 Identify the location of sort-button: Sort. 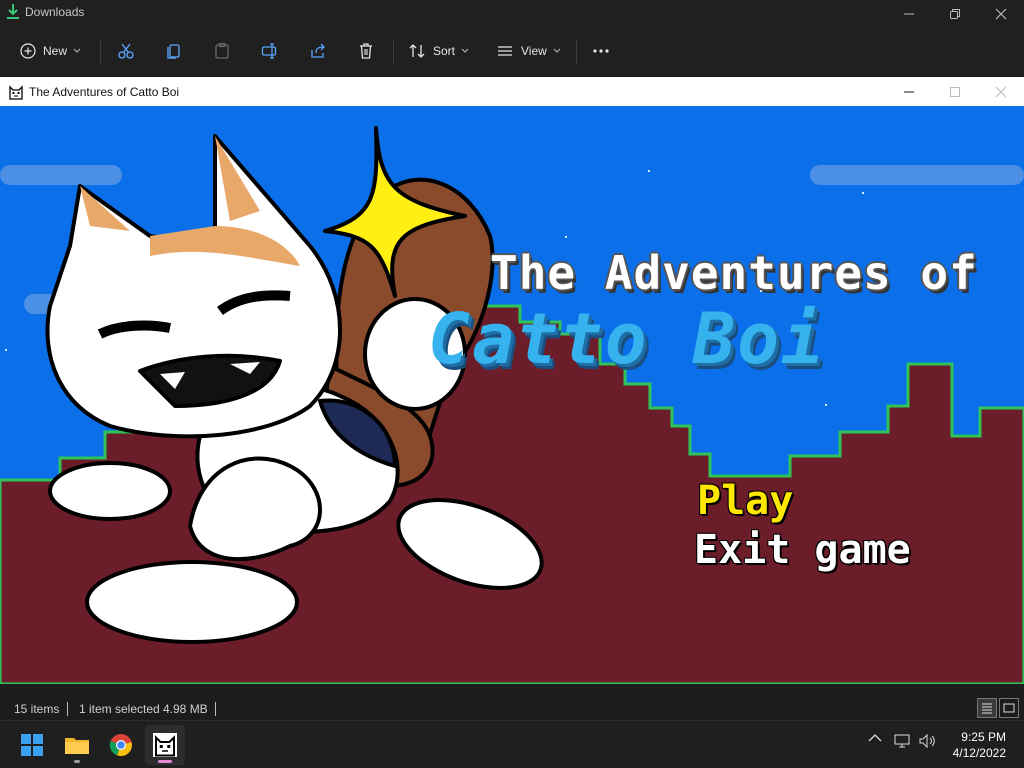
(438, 51).